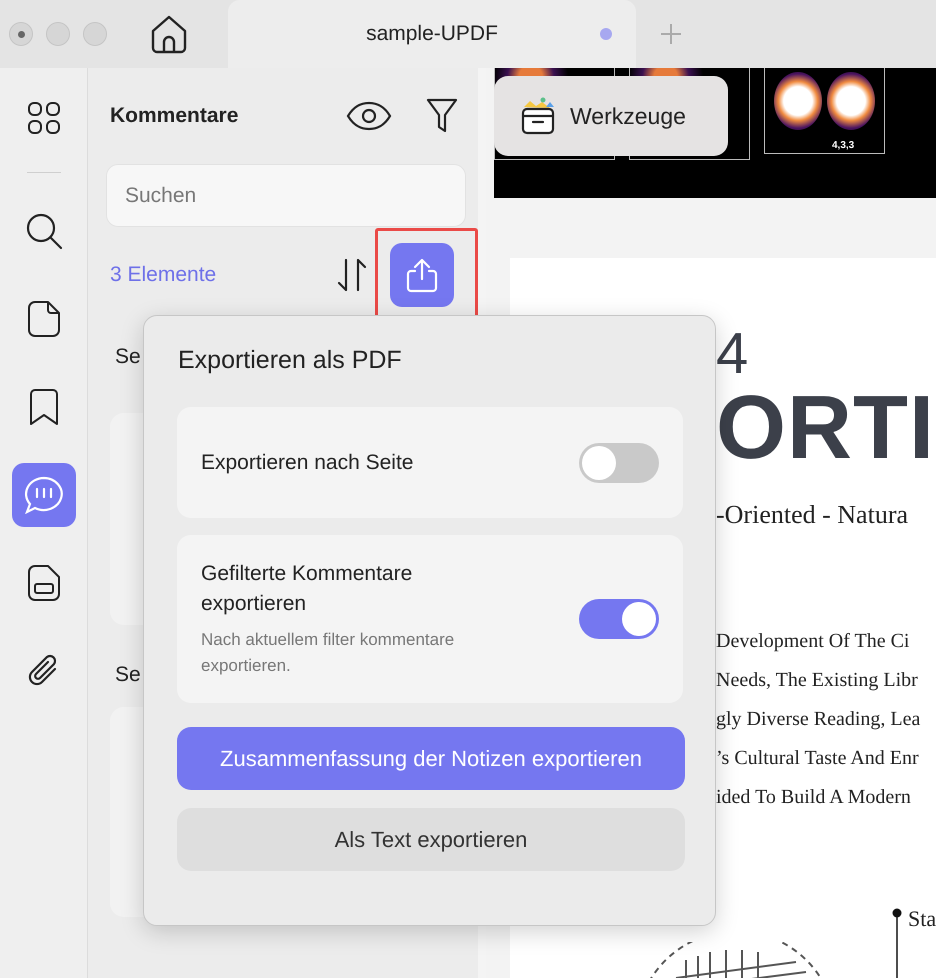  I want to click on option-hint: Nach aktuellem filter kommentare exportieren., so click(328, 653).